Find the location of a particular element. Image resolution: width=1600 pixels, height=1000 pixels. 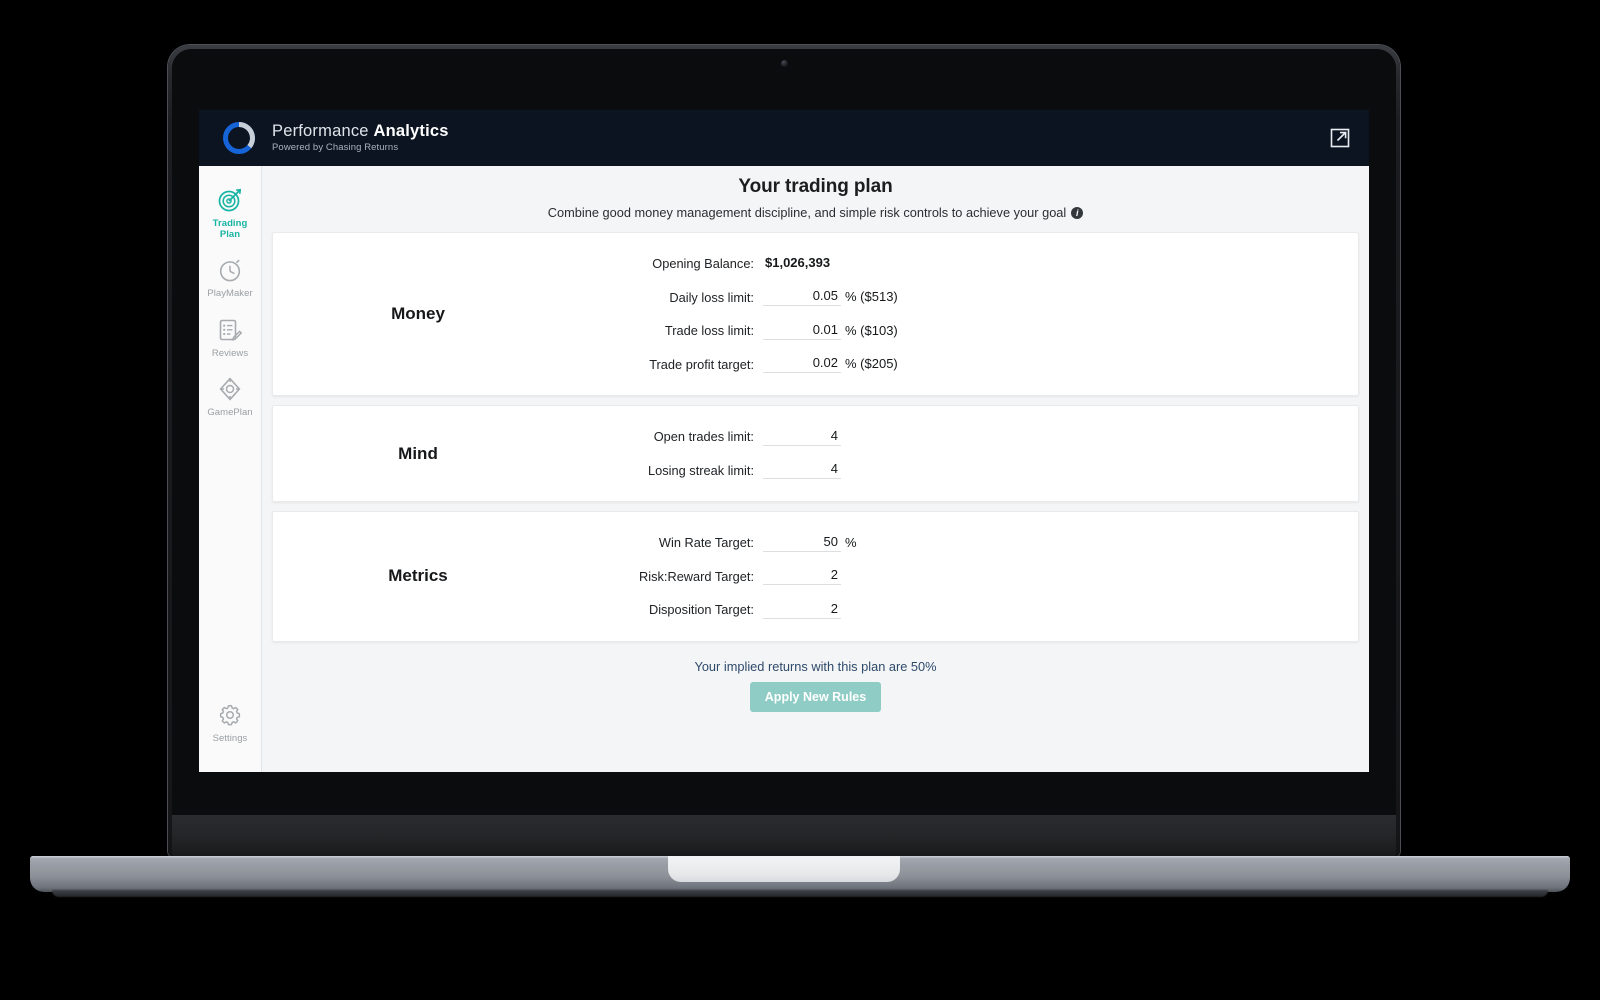

brand-title-bold: Analytics is located at coordinates (411, 130).